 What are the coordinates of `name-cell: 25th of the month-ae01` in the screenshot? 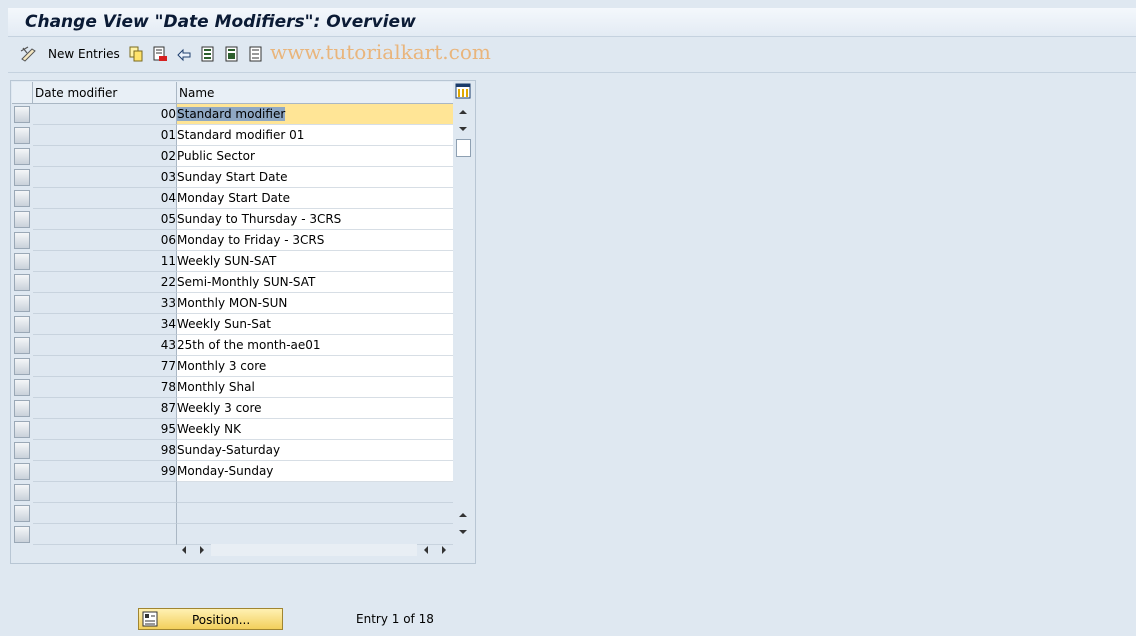 It's located at (315, 345).